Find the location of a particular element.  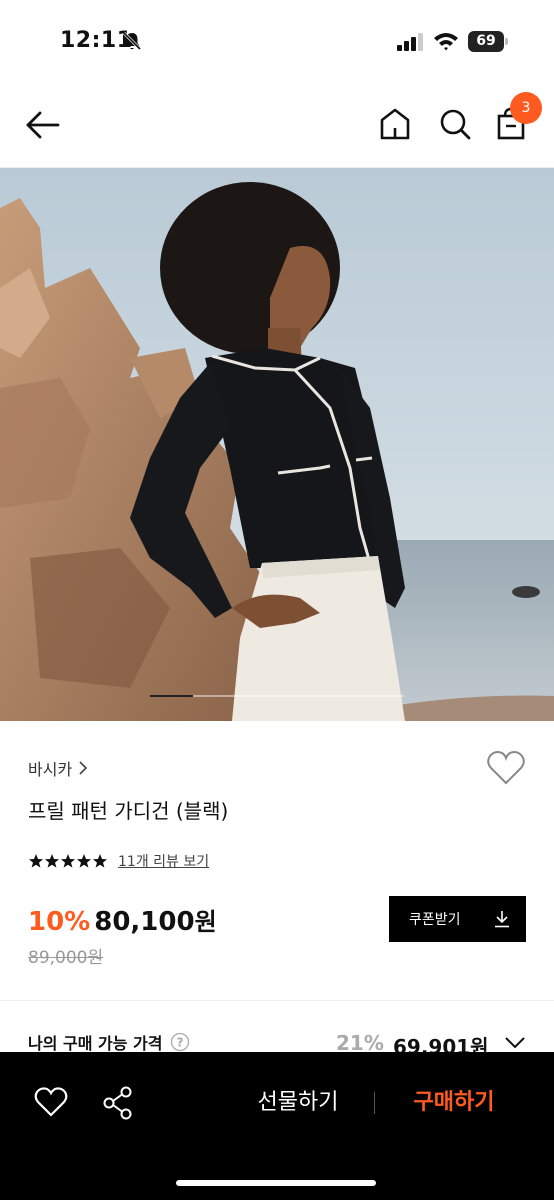

bottom-action-bar: 선물하기 구매하기 is located at coordinates (277, 1126).